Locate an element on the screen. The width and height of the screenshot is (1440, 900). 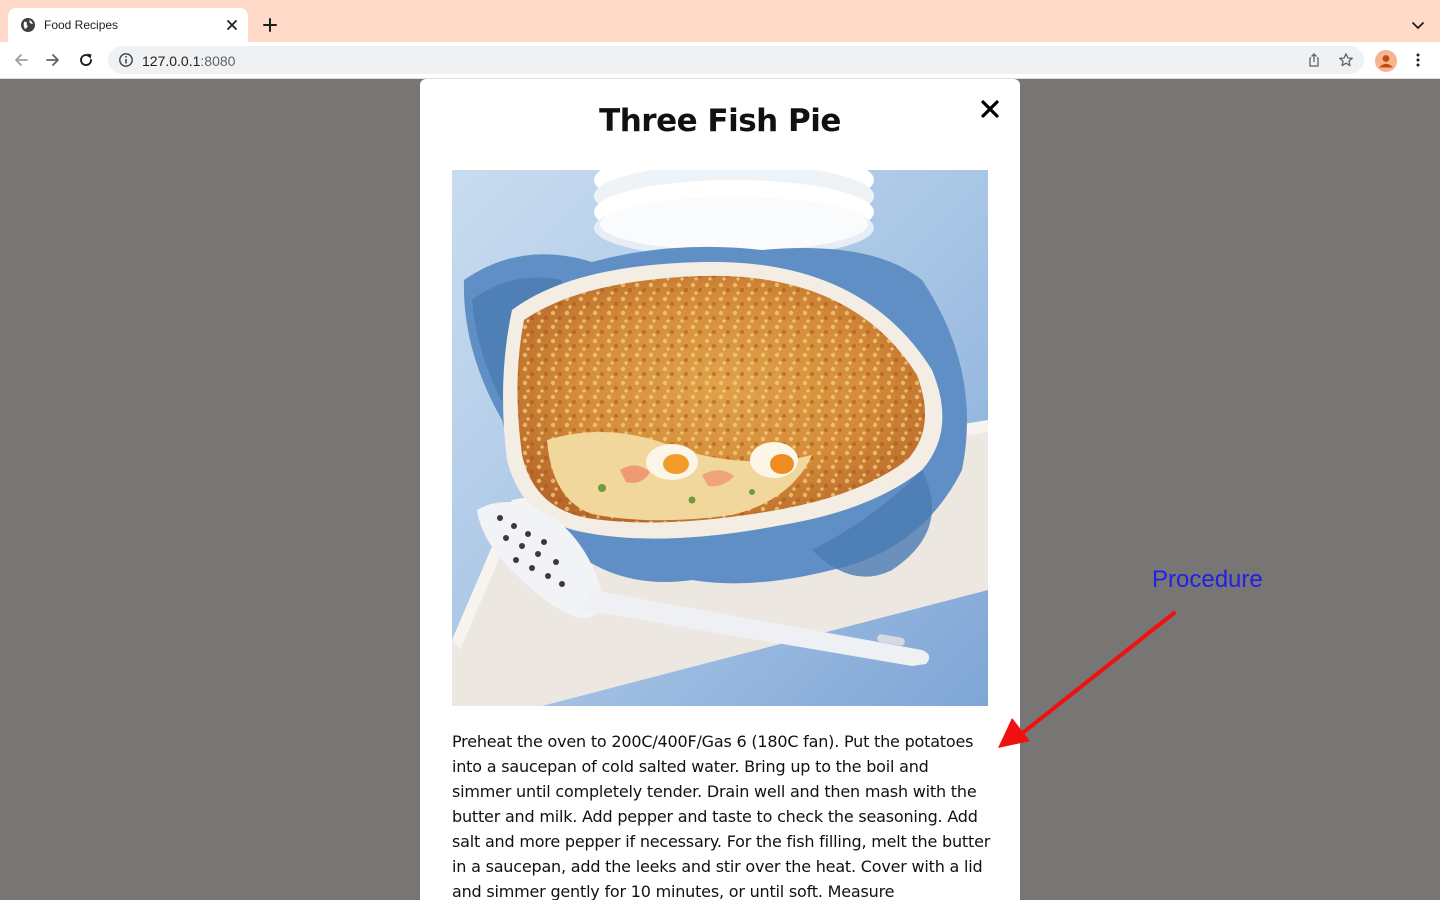
back-icon is located at coordinates (21, 60).